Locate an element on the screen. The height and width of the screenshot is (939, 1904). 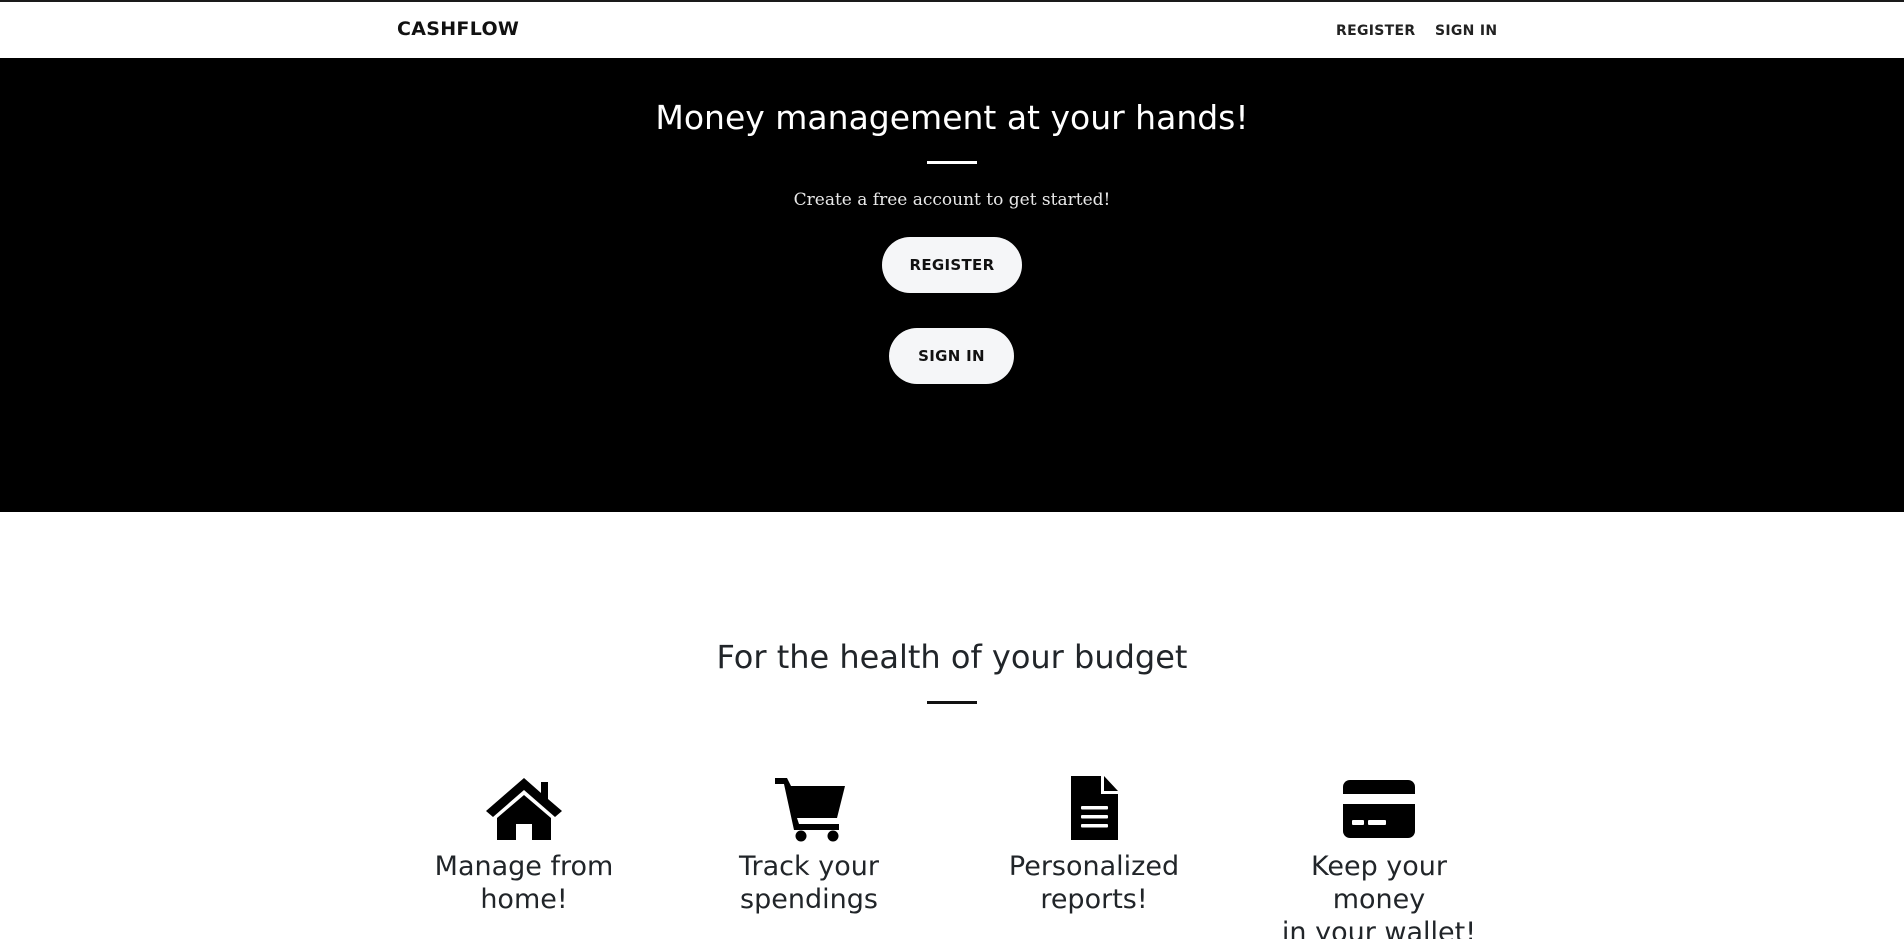
feature-label-line1: Personalized is located at coordinates (1094, 866).